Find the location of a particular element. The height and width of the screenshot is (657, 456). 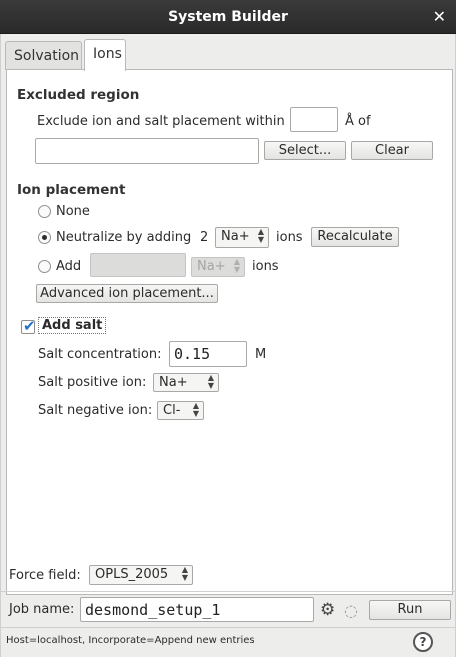

help-icon: ? is located at coordinates (423, 642).